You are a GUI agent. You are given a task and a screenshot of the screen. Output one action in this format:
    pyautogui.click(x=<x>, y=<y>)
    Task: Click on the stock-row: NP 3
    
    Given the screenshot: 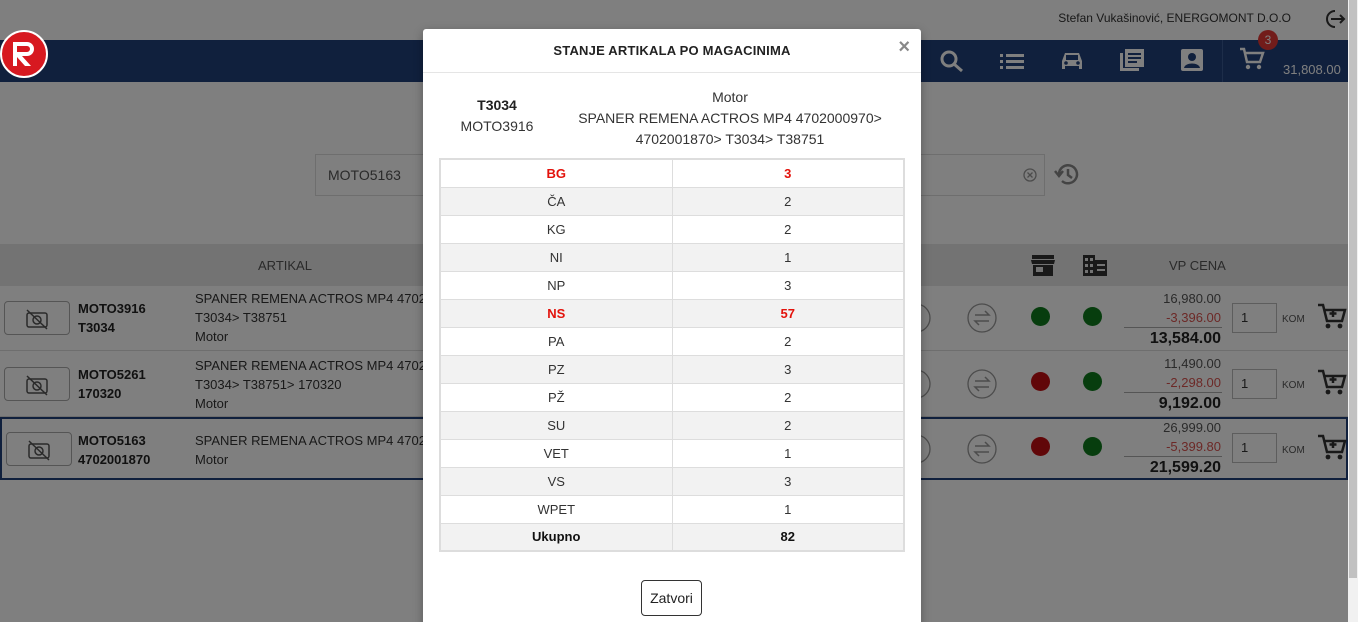 What is the action you would take?
    pyautogui.click(x=672, y=285)
    